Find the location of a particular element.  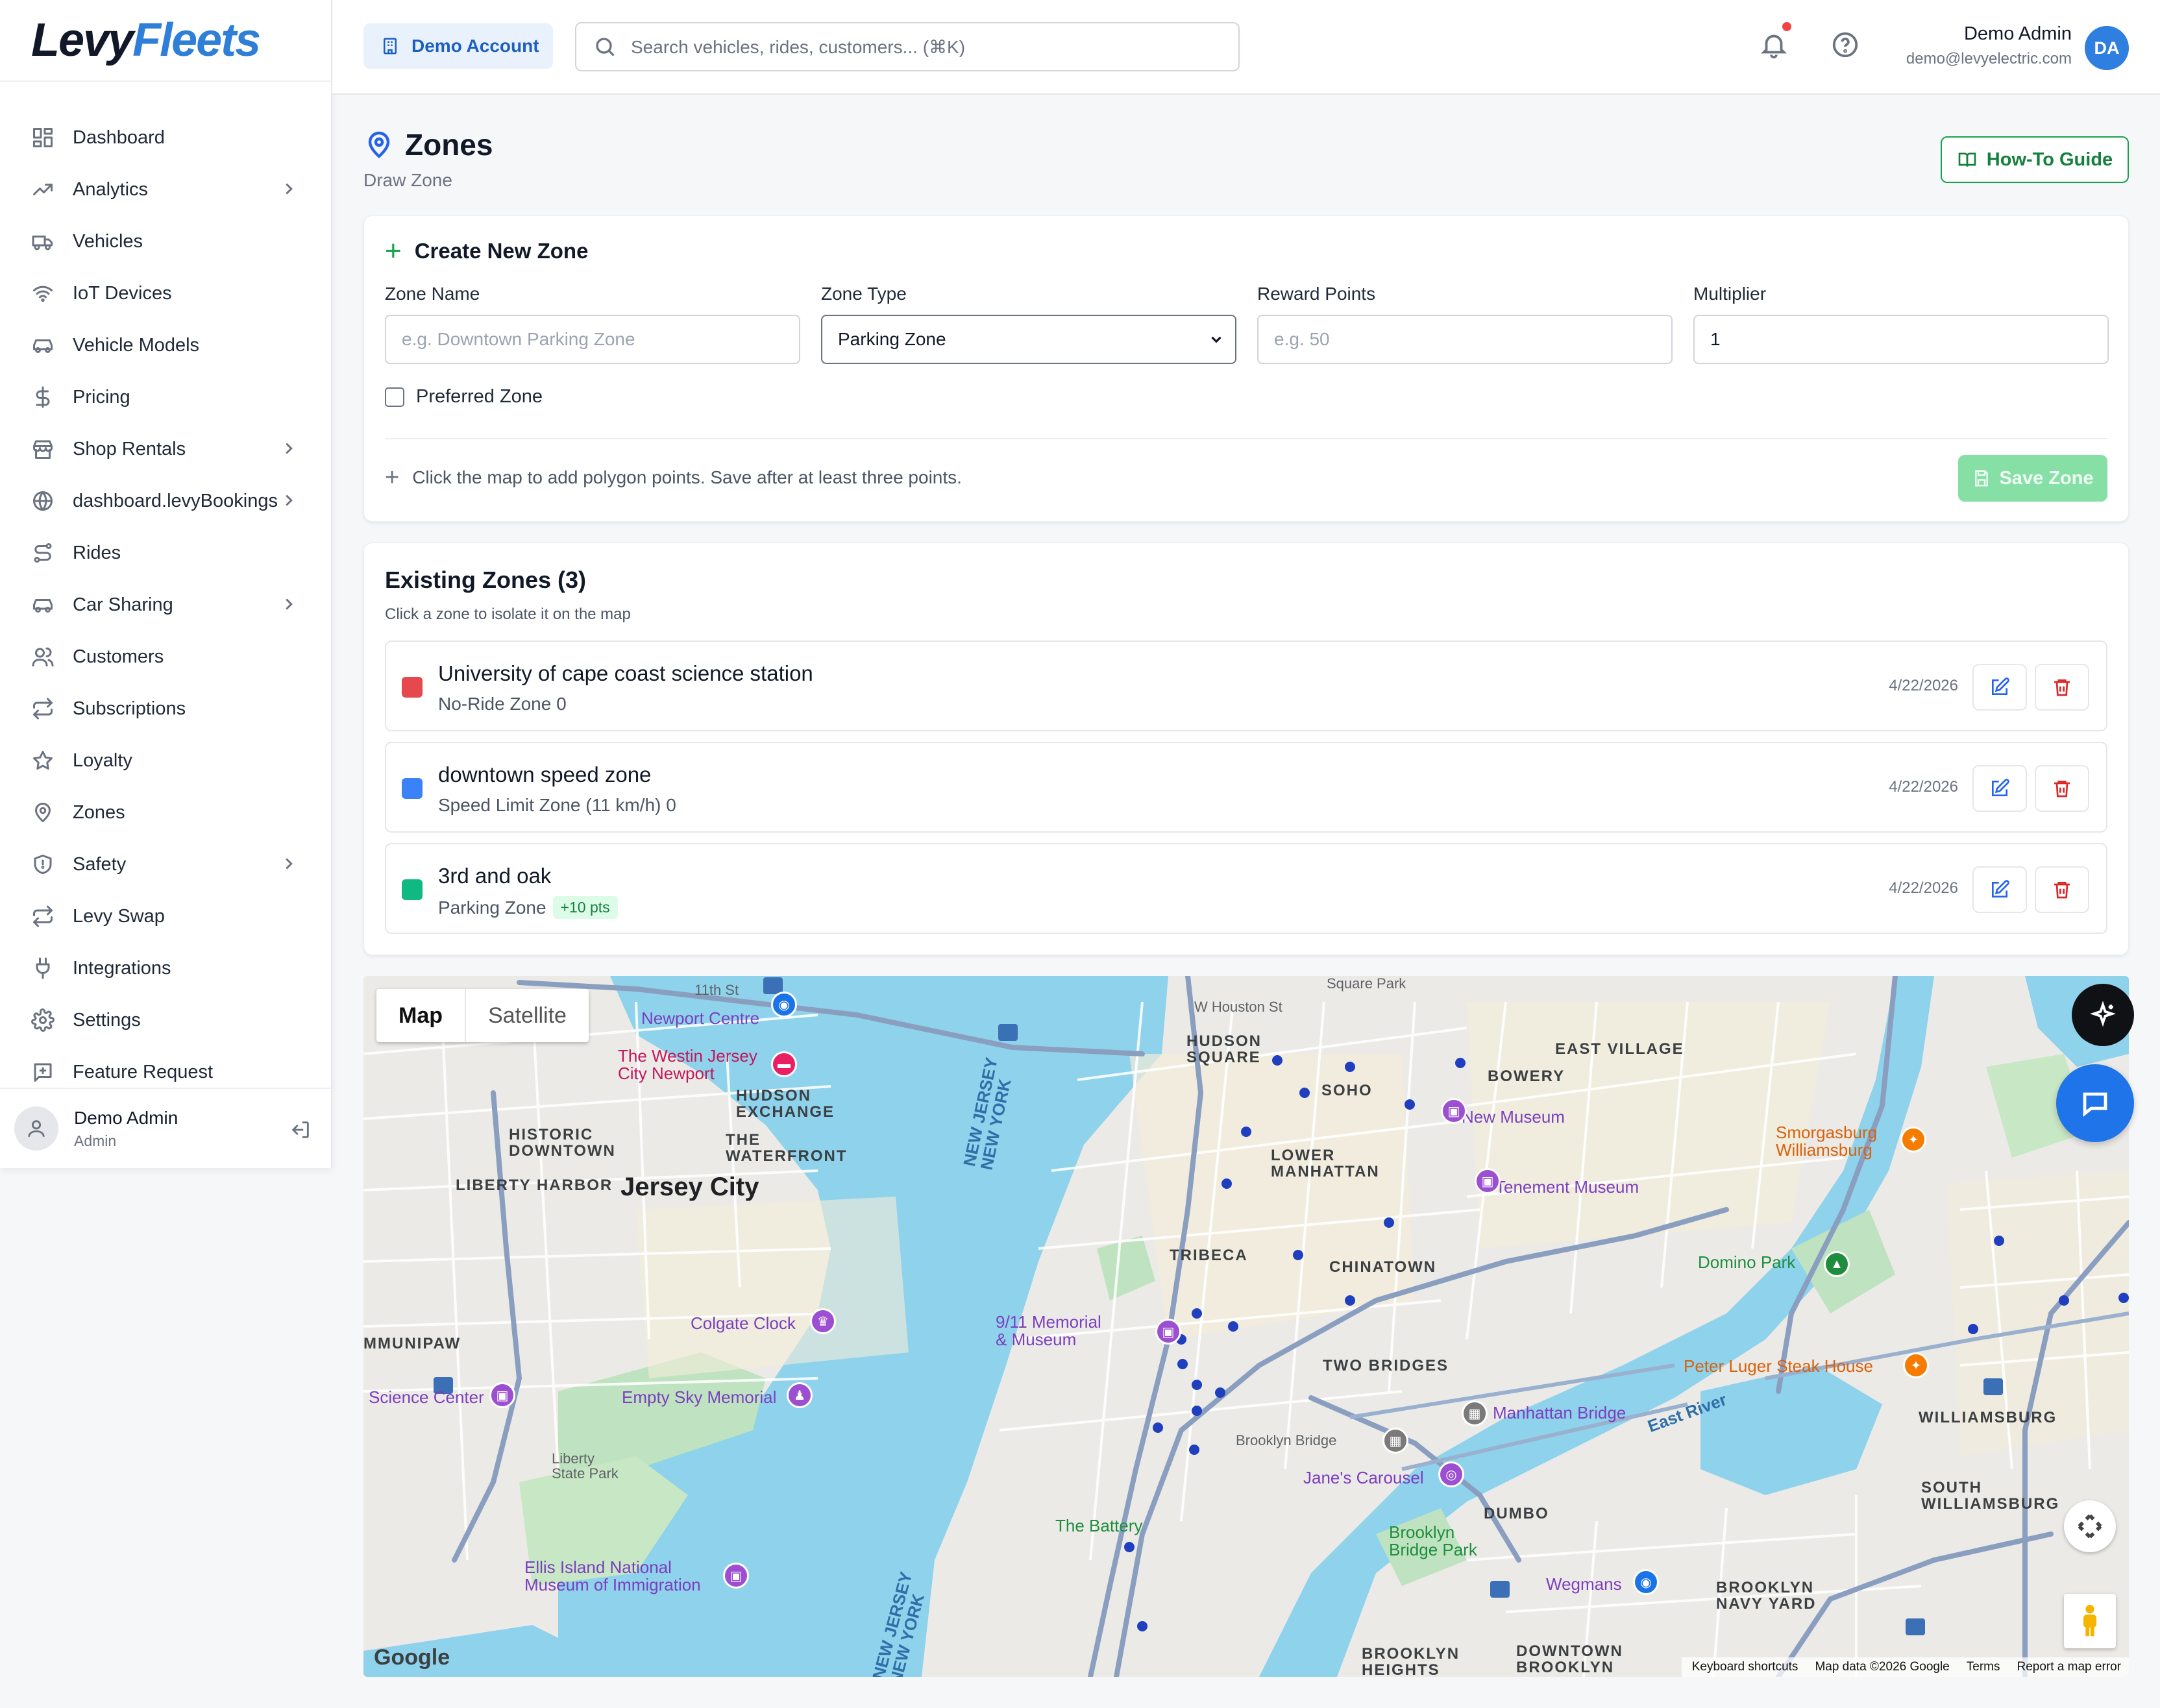

sidebar-item-zones: Zones is located at coordinates (165, 812).